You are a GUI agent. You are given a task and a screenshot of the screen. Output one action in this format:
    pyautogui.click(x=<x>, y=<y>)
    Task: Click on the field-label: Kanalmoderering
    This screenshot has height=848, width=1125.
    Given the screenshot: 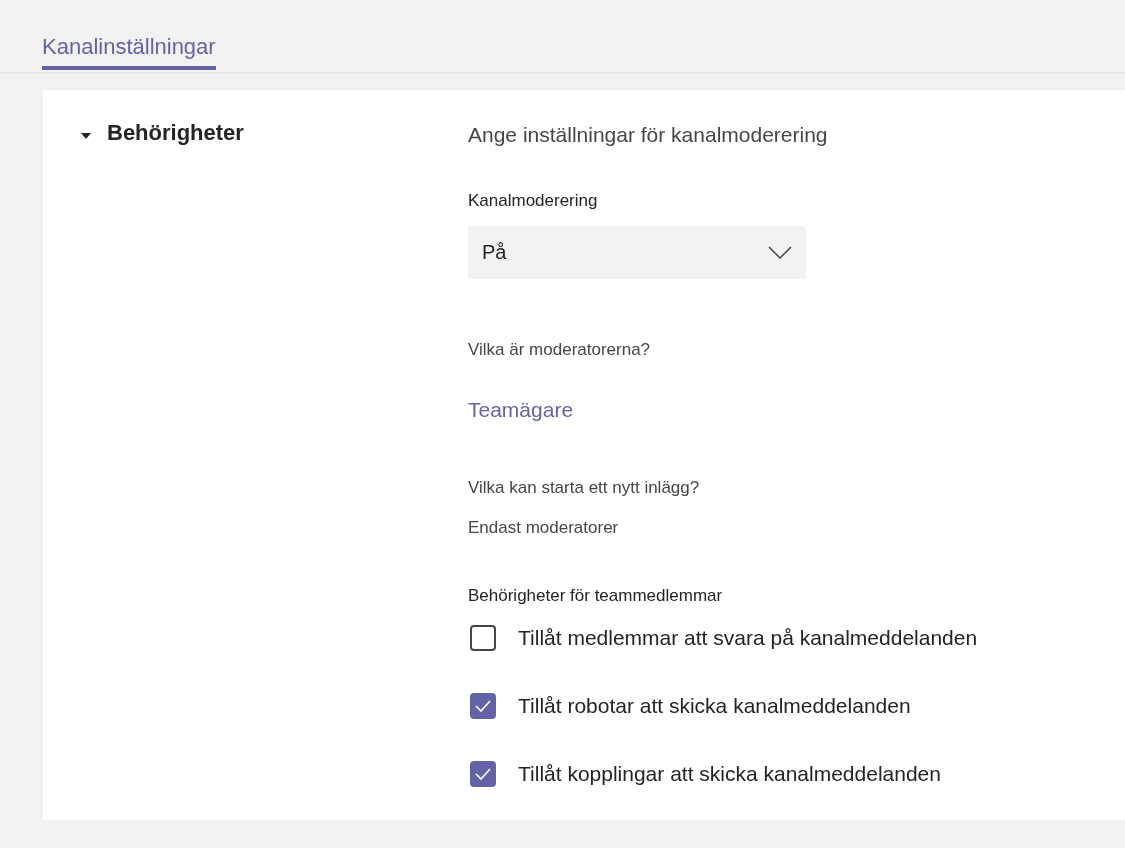 What is the action you would take?
    pyautogui.click(x=533, y=201)
    